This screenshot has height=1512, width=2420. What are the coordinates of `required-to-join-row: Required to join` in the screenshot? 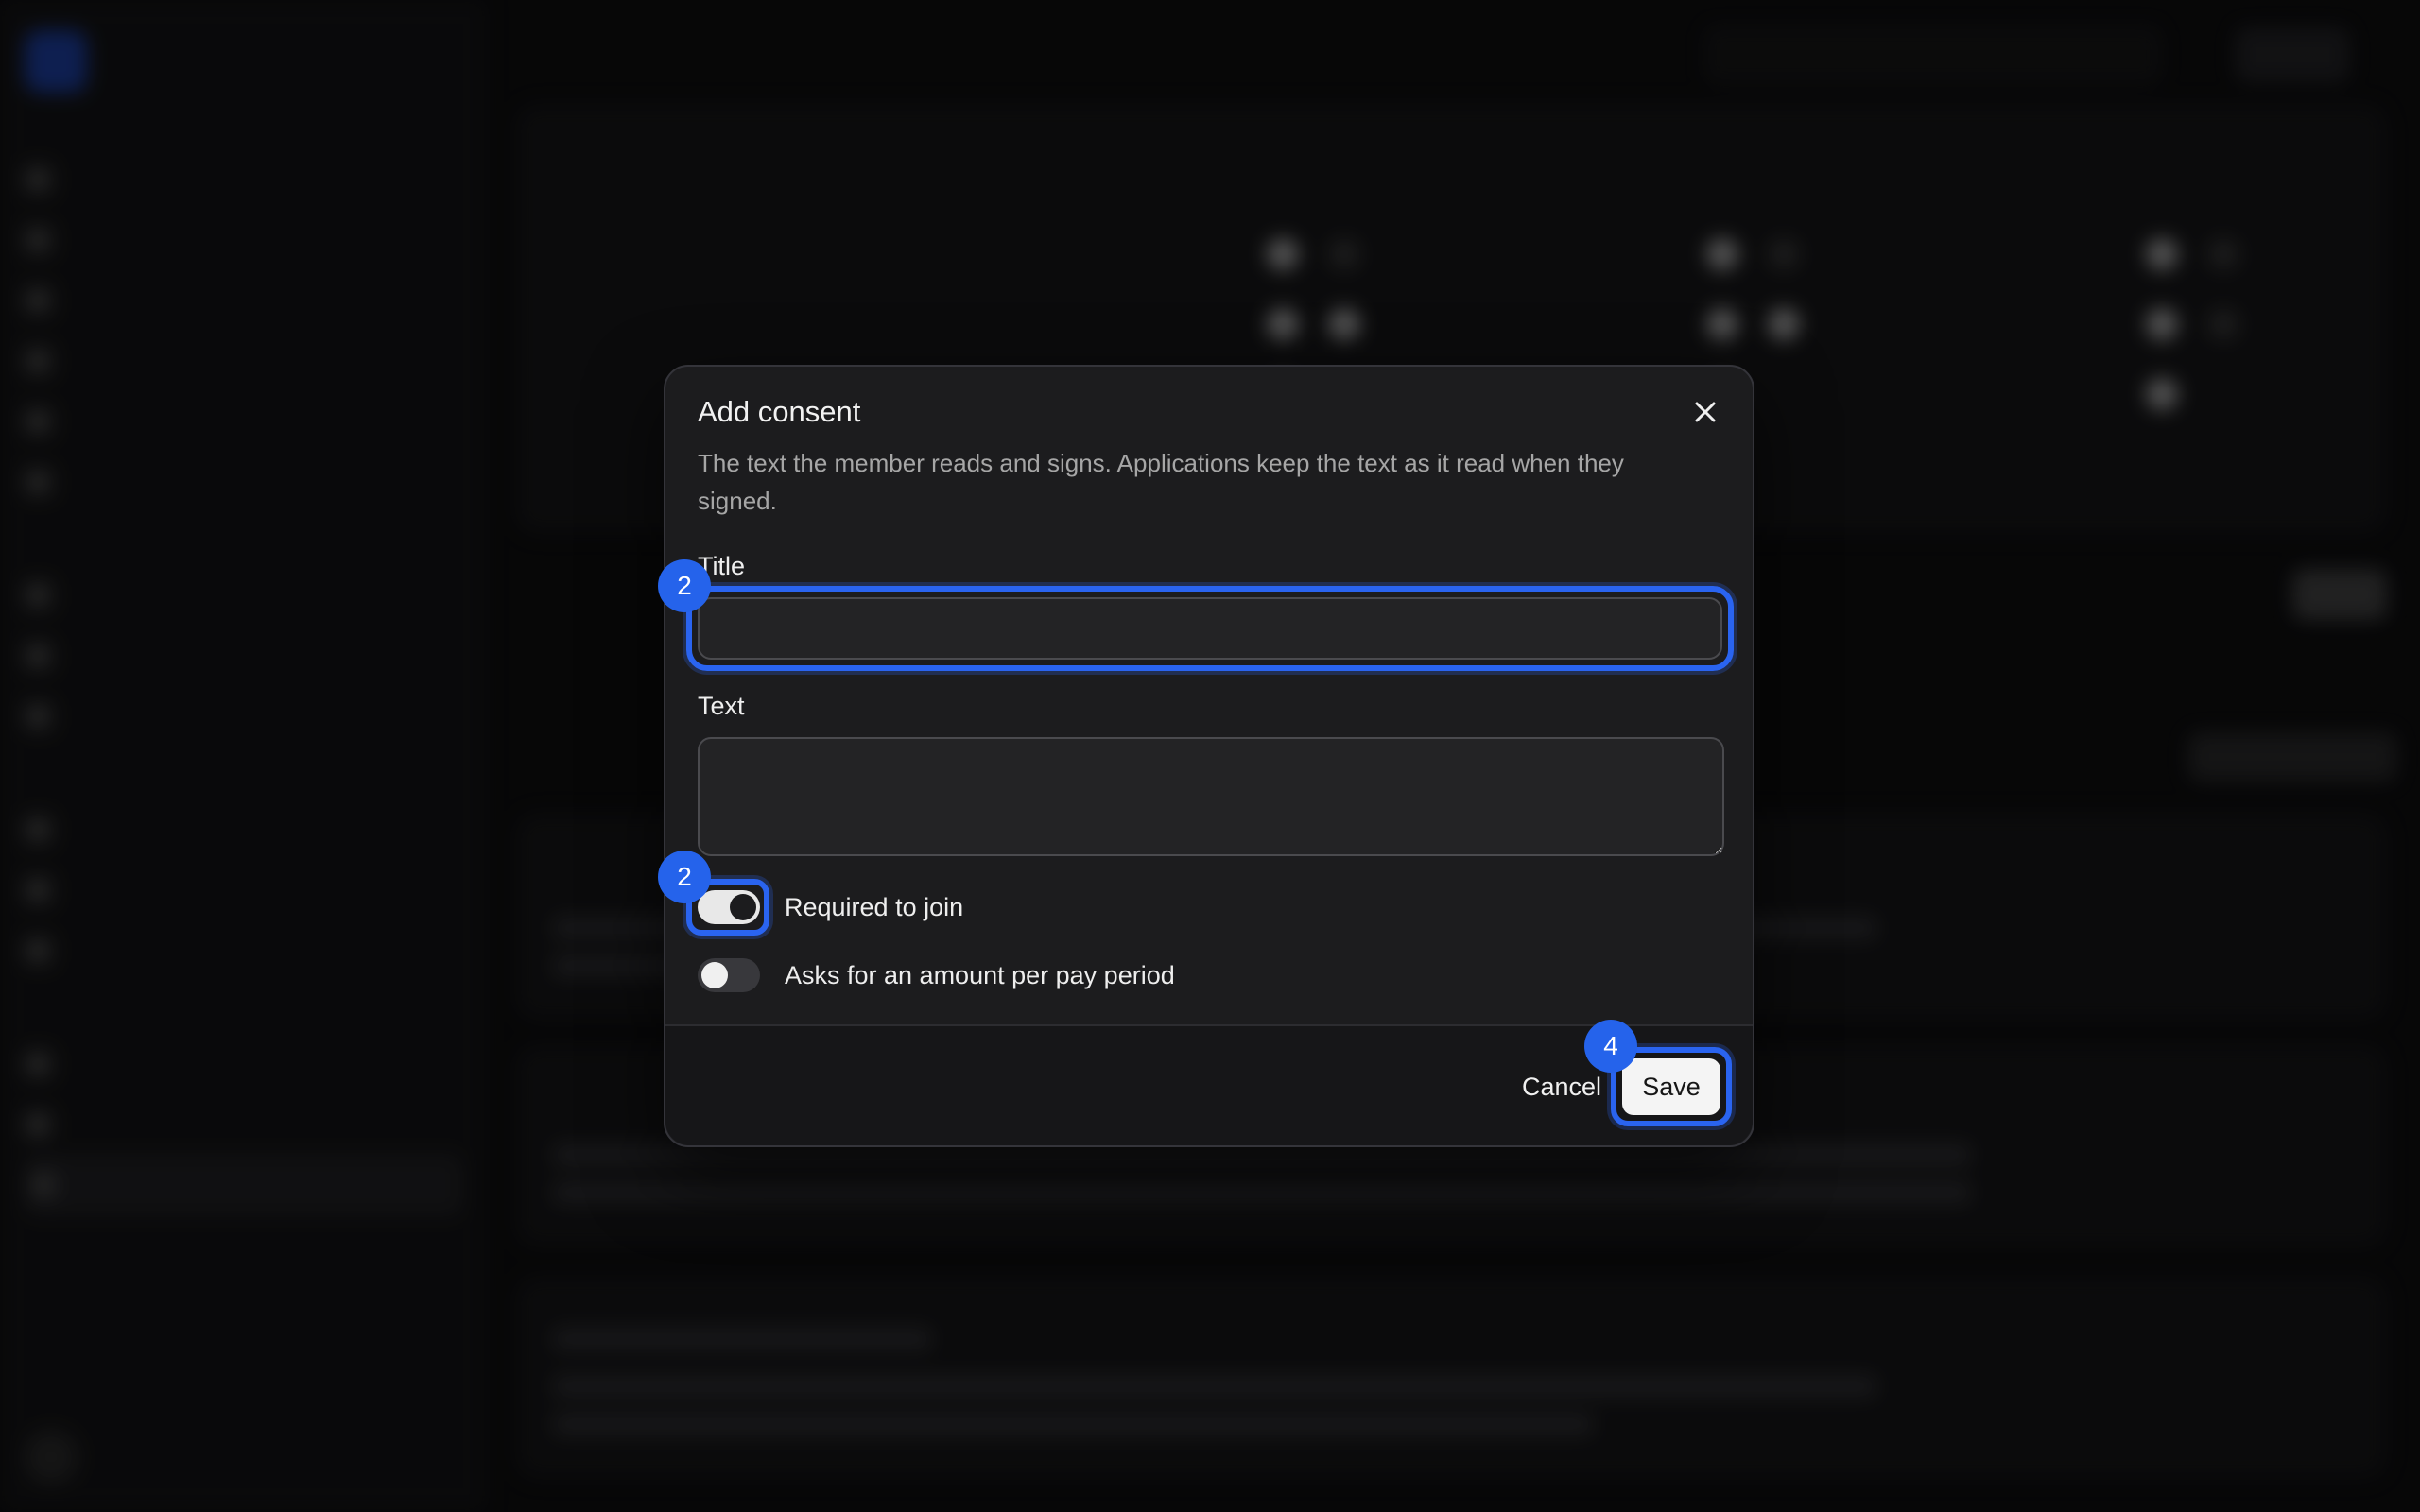 It's located at (831, 907).